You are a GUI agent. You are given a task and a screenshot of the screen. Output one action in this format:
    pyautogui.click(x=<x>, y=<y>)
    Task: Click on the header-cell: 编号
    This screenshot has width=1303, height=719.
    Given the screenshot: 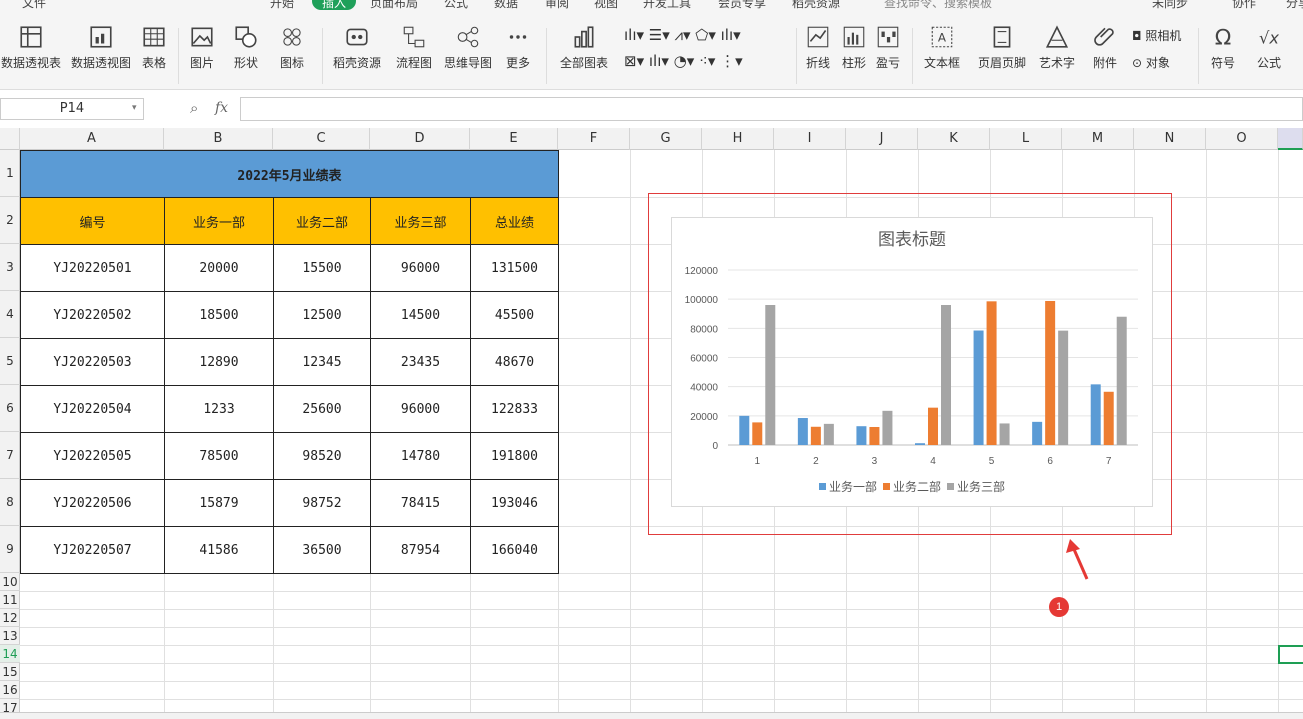 What is the action you would take?
    pyautogui.click(x=92, y=221)
    